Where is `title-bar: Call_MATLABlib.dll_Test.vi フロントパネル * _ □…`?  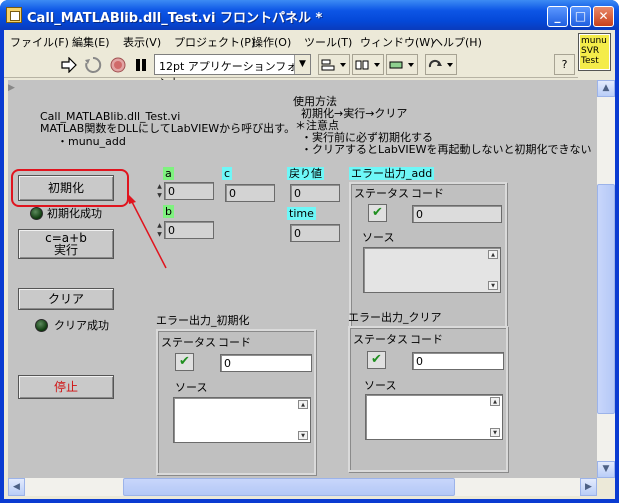 title-bar: Call_MATLABlib.dll_Test.vi フロントパネル * _ □… is located at coordinates (309, 15).